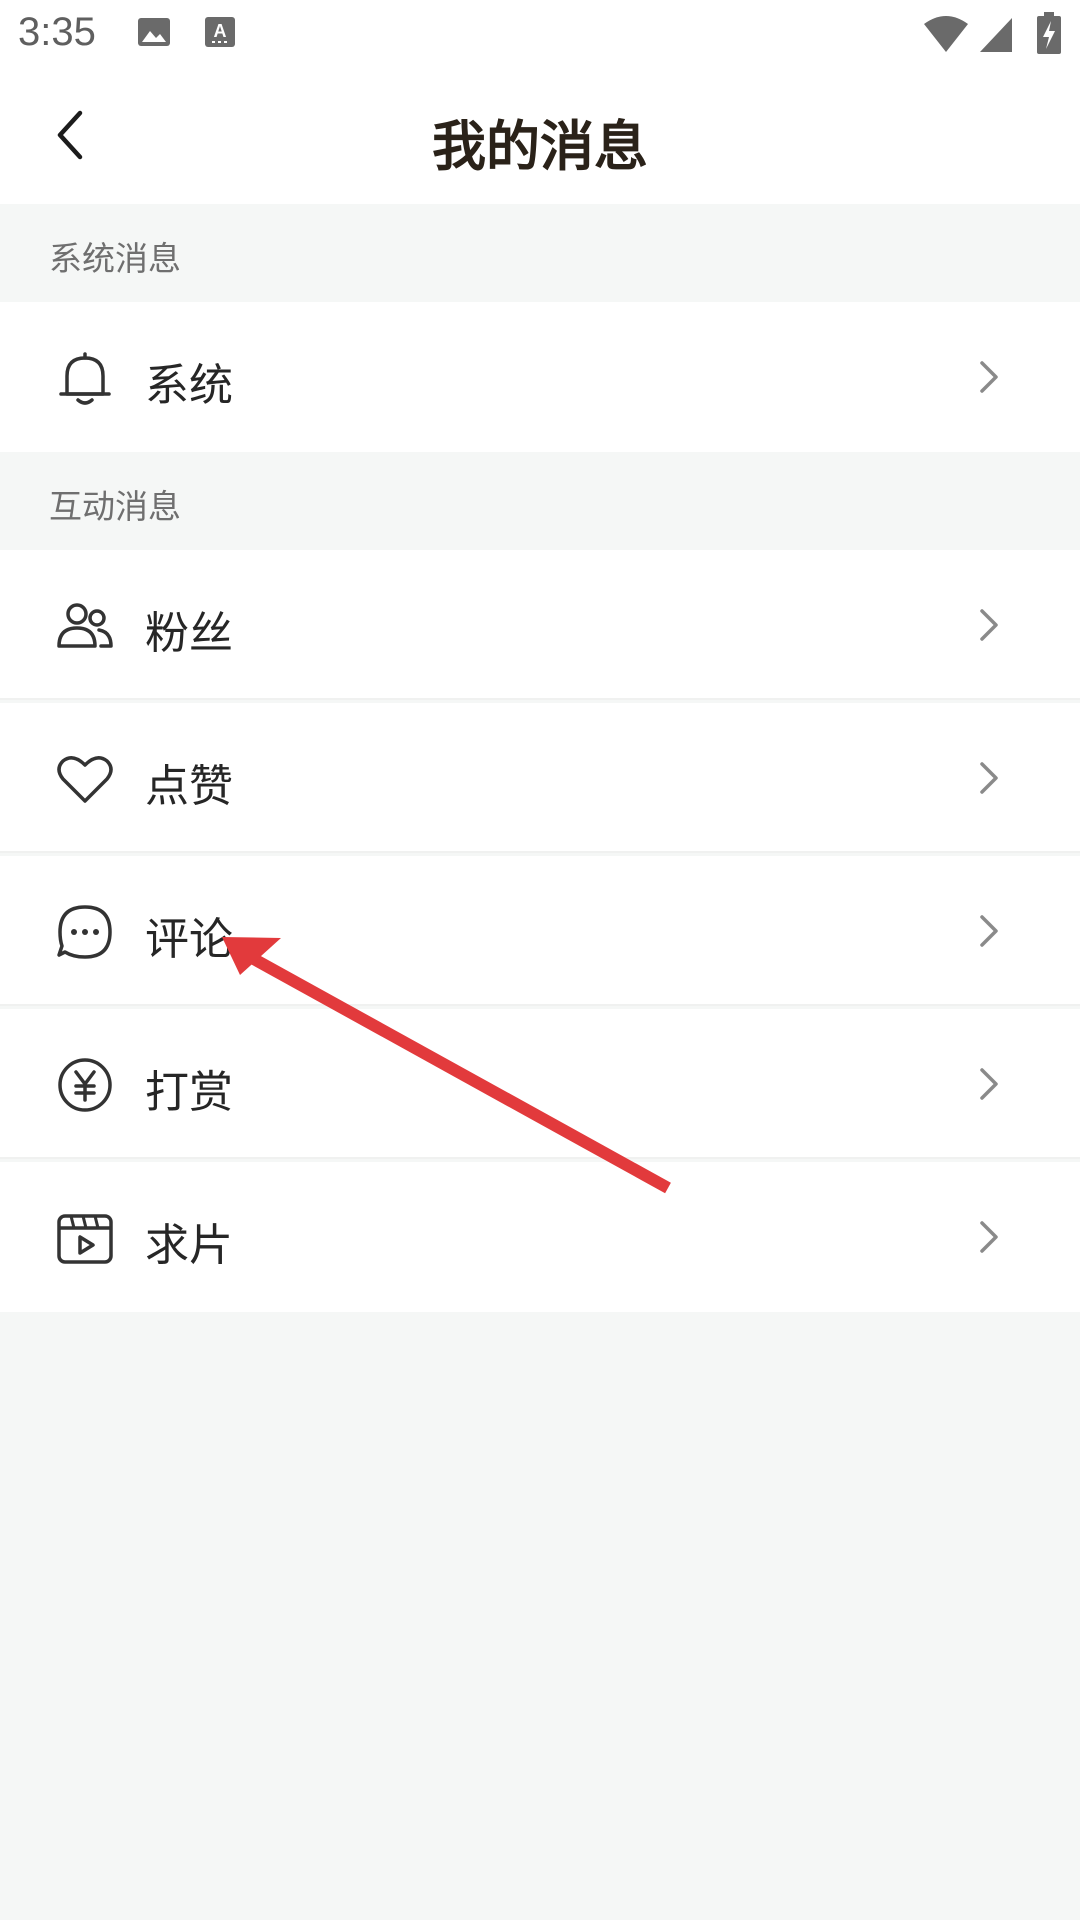  Describe the element at coordinates (85, 779) in the screenshot. I see `heart-icon` at that location.